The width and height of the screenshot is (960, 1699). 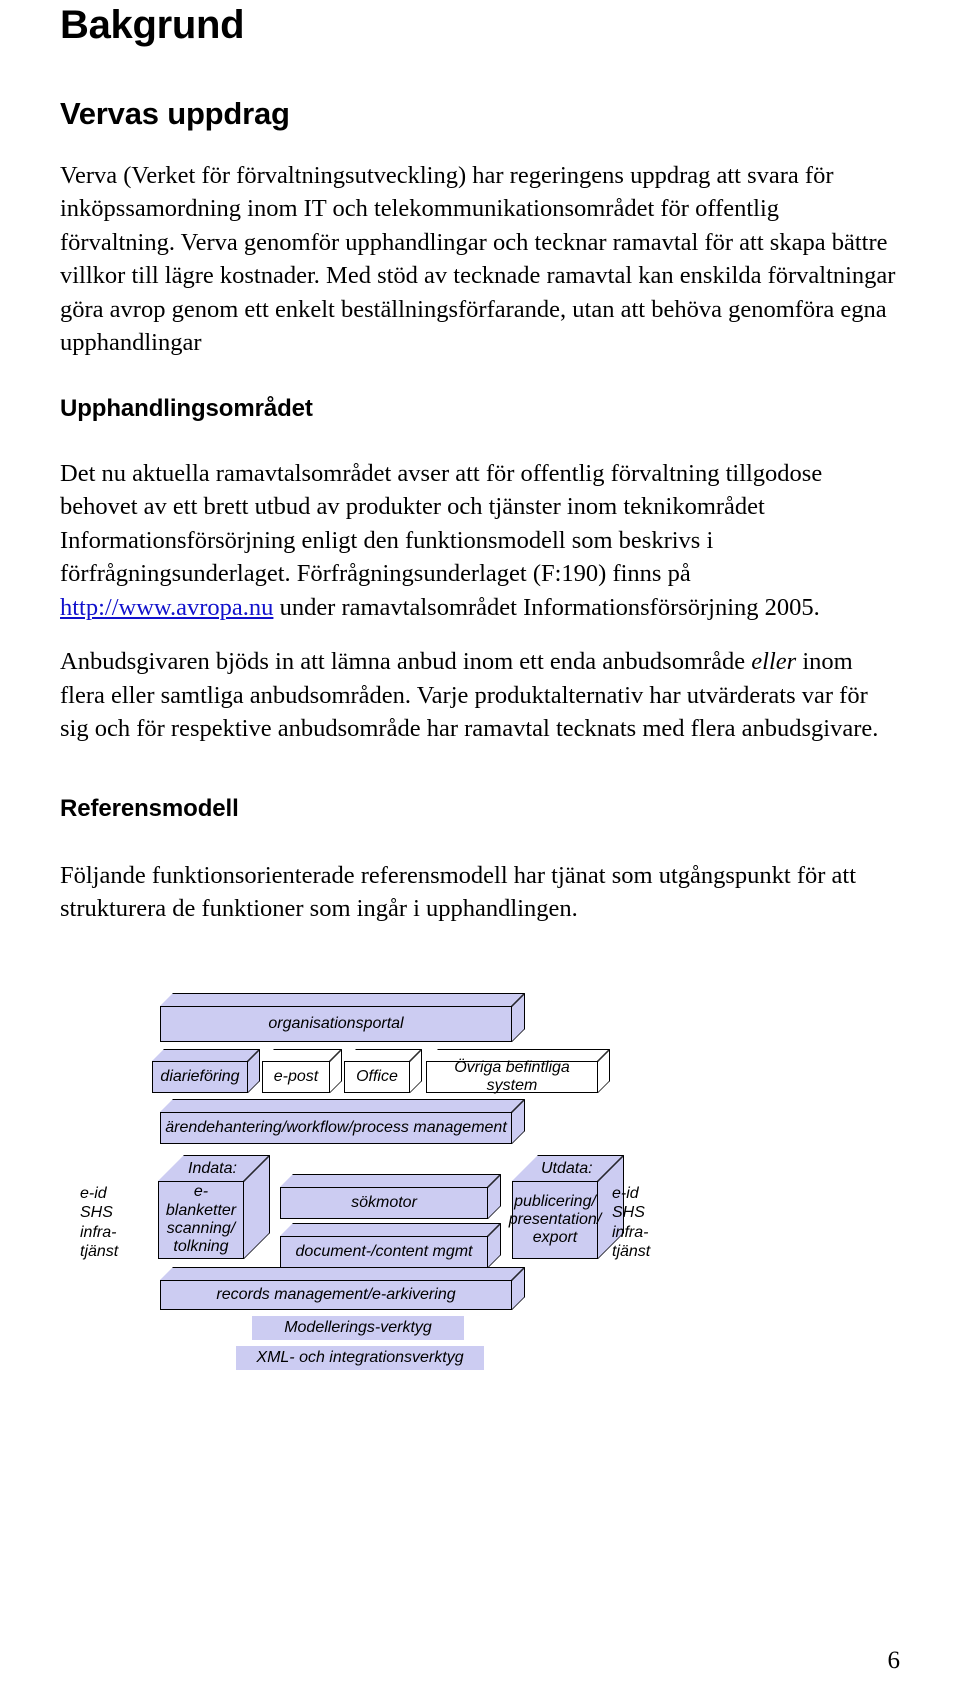 I want to click on diagram-label-xml-integrationsverktyg: XML- och integrationsverktyg, so click(x=360, y=1357).